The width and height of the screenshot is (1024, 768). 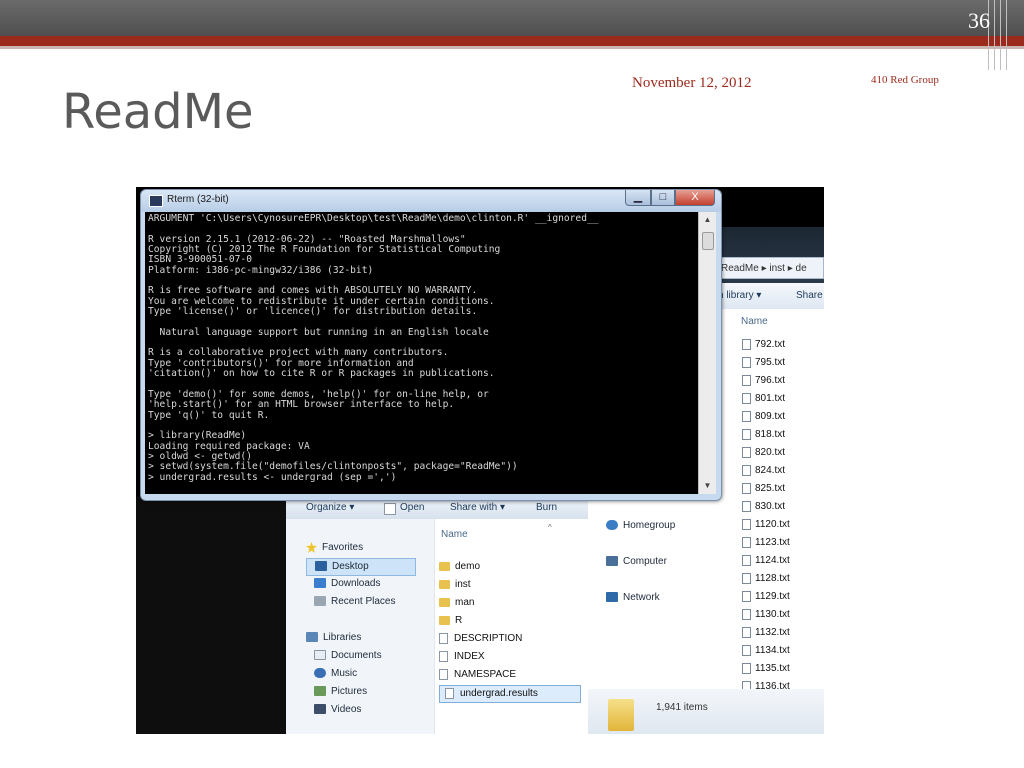 I want to click on nav-item-music: Music, so click(x=335, y=674).